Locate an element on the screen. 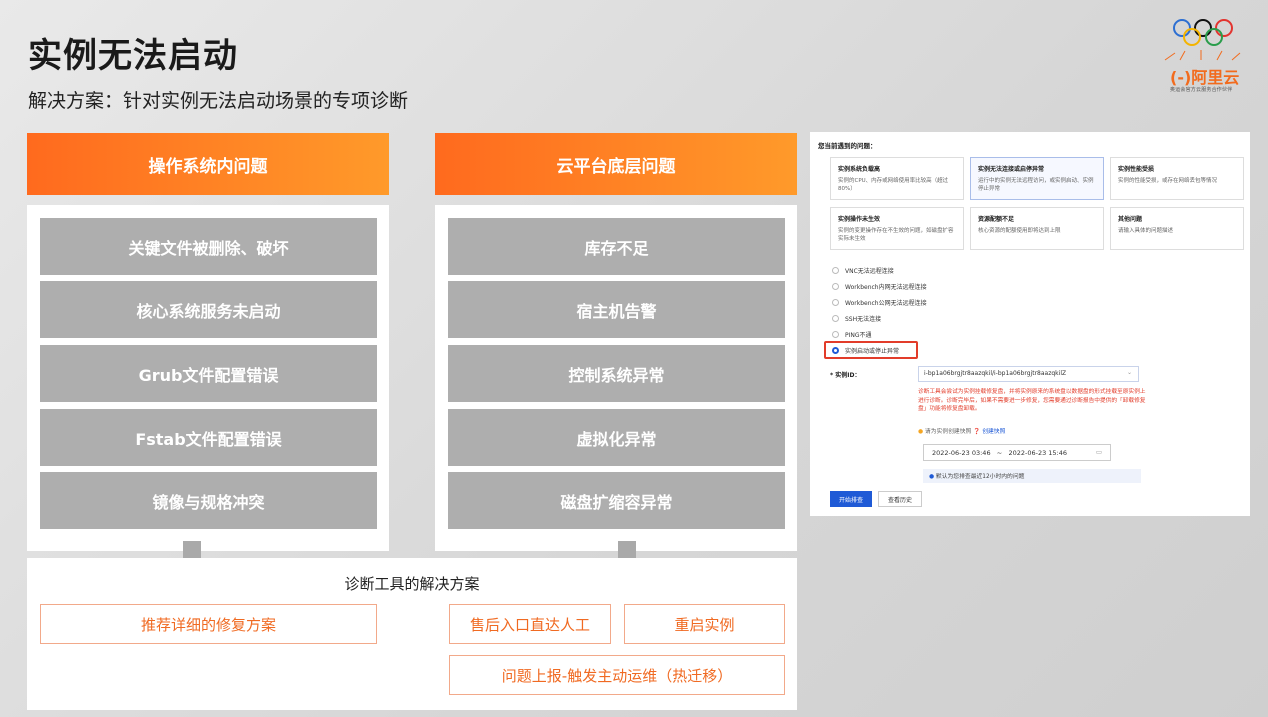 The height and width of the screenshot is (717, 1268). radio-label: VNC无法远程连接 is located at coordinates (869, 271).